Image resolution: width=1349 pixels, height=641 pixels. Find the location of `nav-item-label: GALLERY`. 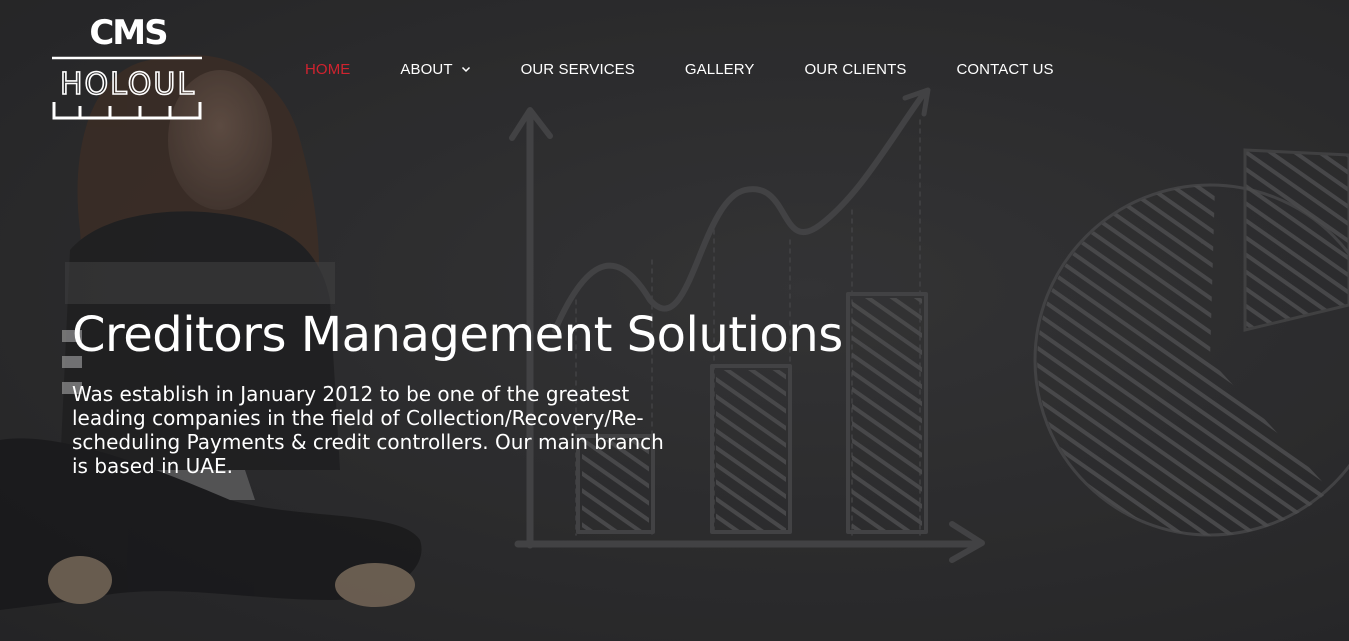

nav-item-label: GALLERY is located at coordinates (719, 69).